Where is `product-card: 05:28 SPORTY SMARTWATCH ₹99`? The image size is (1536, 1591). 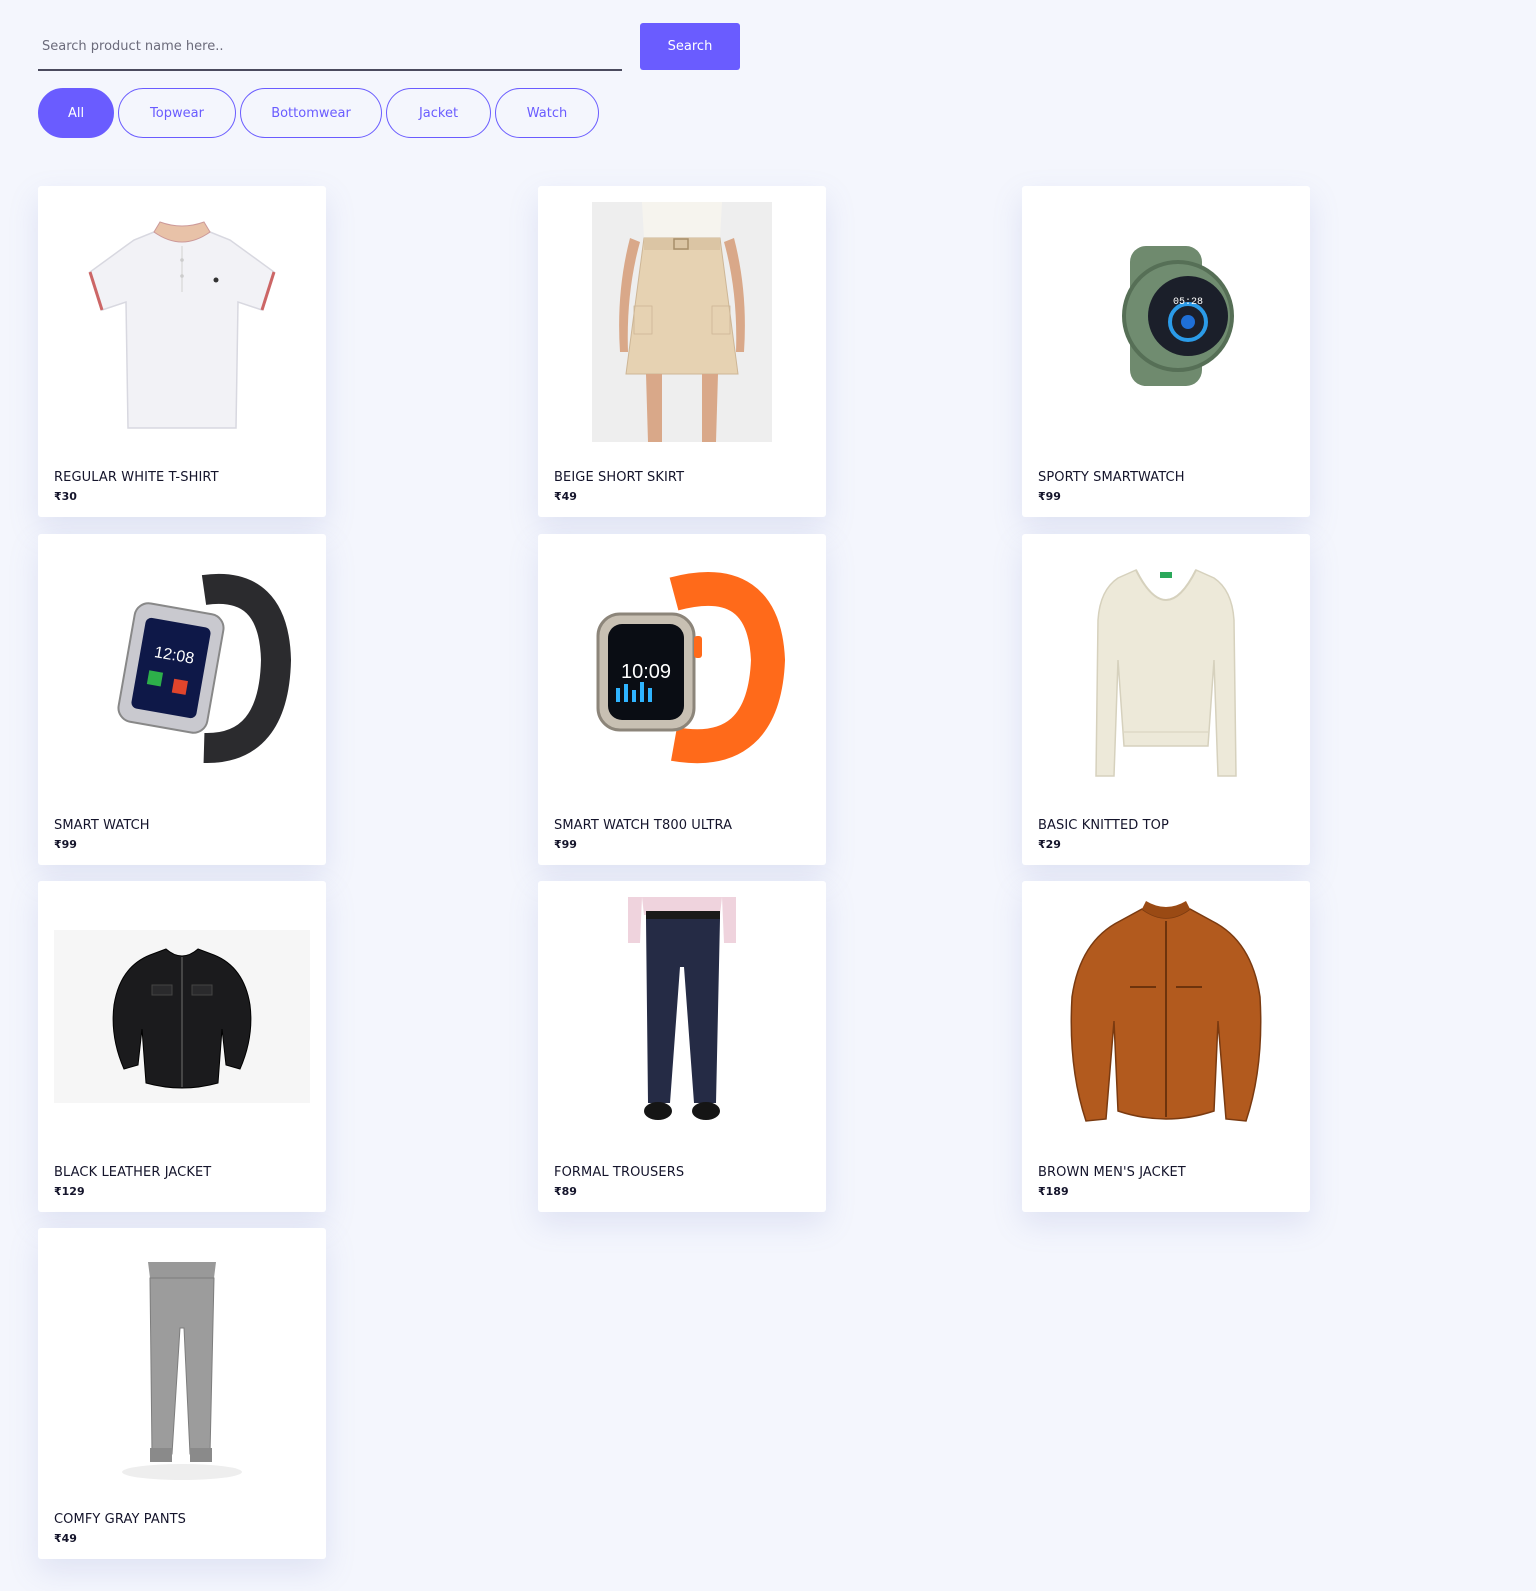 product-card: 05:28 SPORTY SMARTWATCH ₹99 is located at coordinates (1166, 351).